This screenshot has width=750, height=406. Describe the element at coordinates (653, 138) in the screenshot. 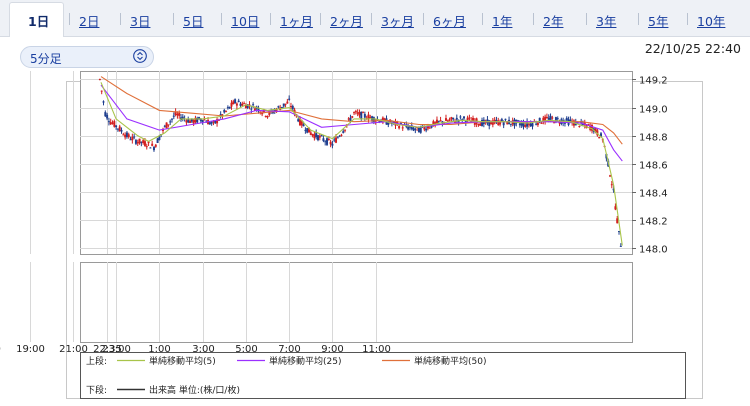

I see `y-tick-label: 148.8` at that location.